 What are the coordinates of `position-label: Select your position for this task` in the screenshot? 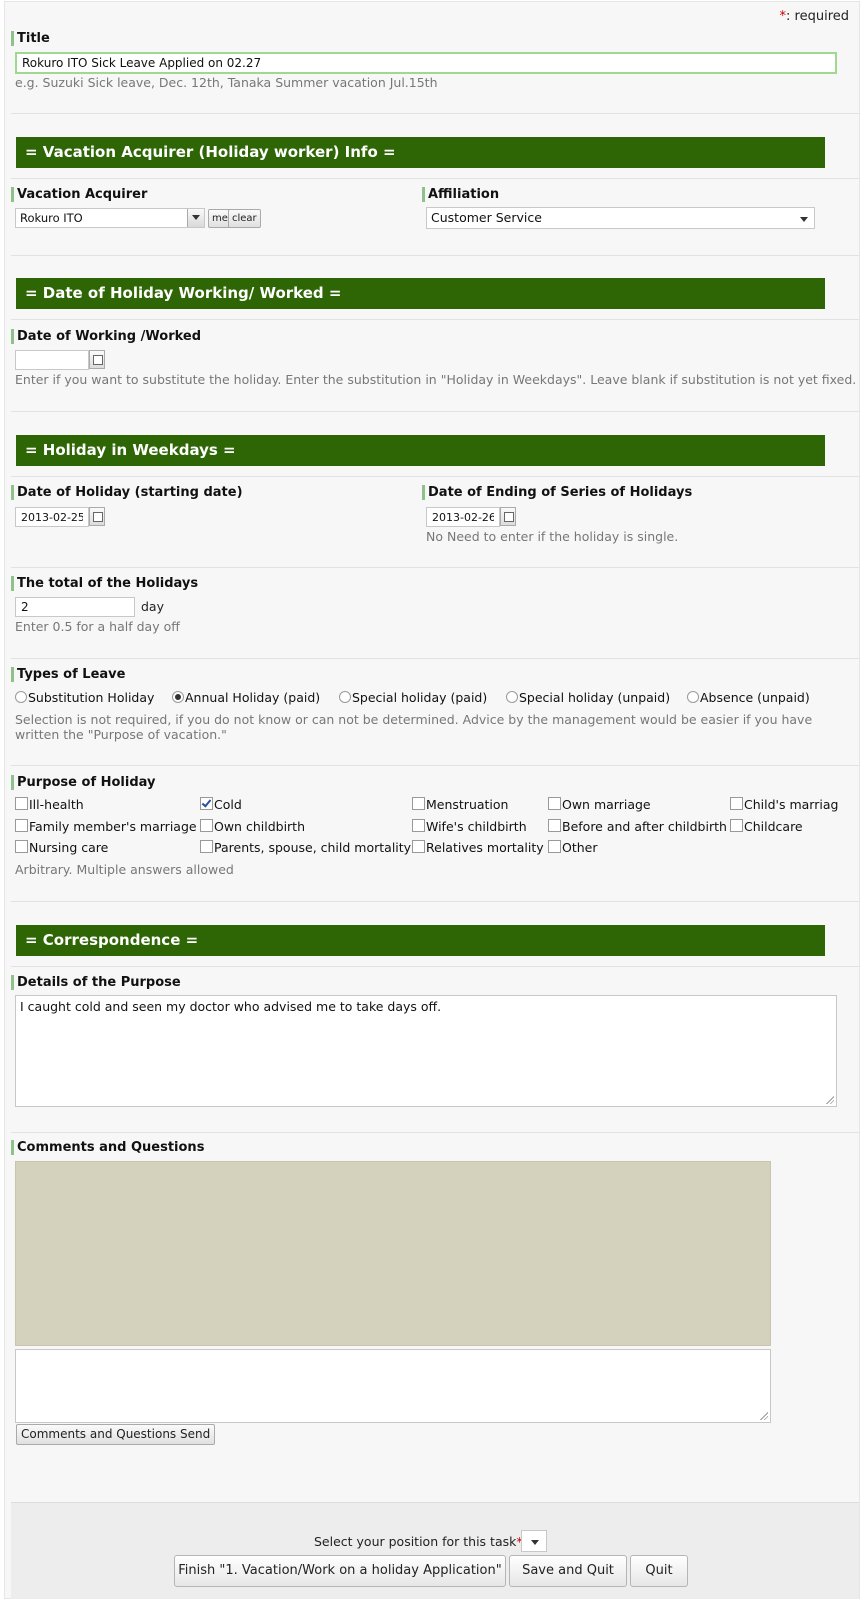 It's located at (415, 1541).